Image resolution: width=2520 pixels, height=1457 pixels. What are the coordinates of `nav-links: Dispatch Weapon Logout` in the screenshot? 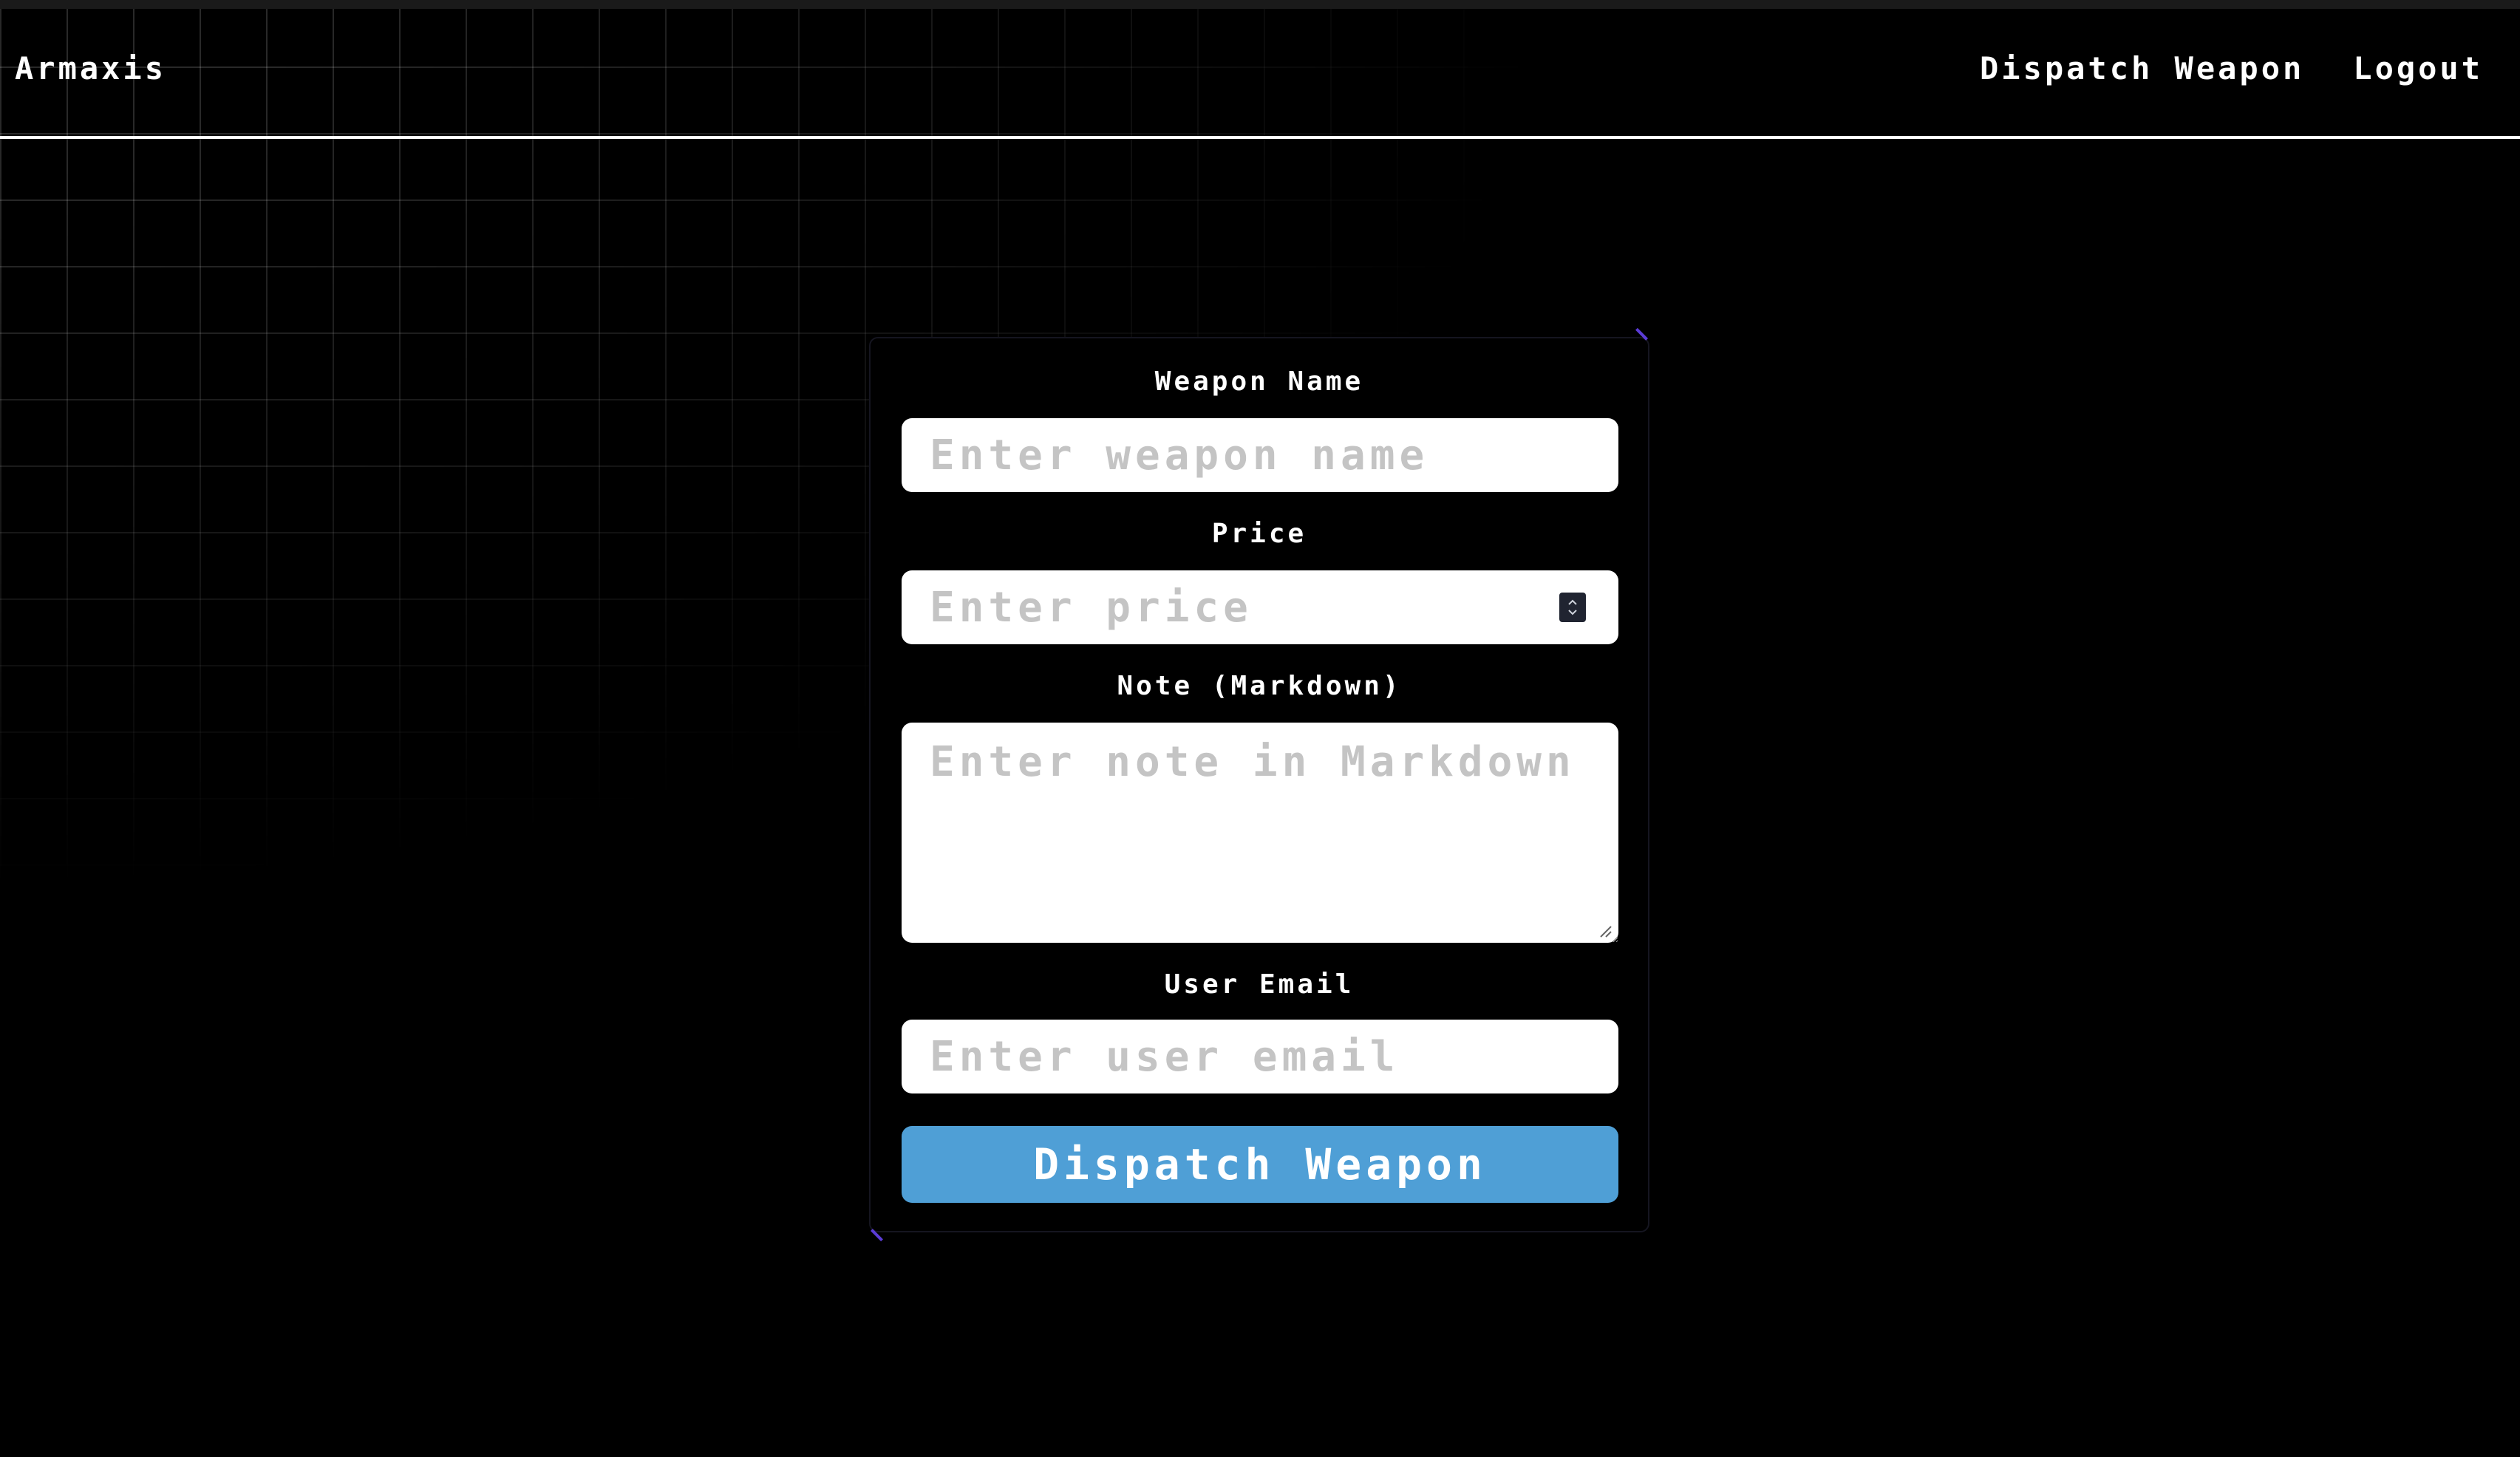 It's located at (2231, 68).